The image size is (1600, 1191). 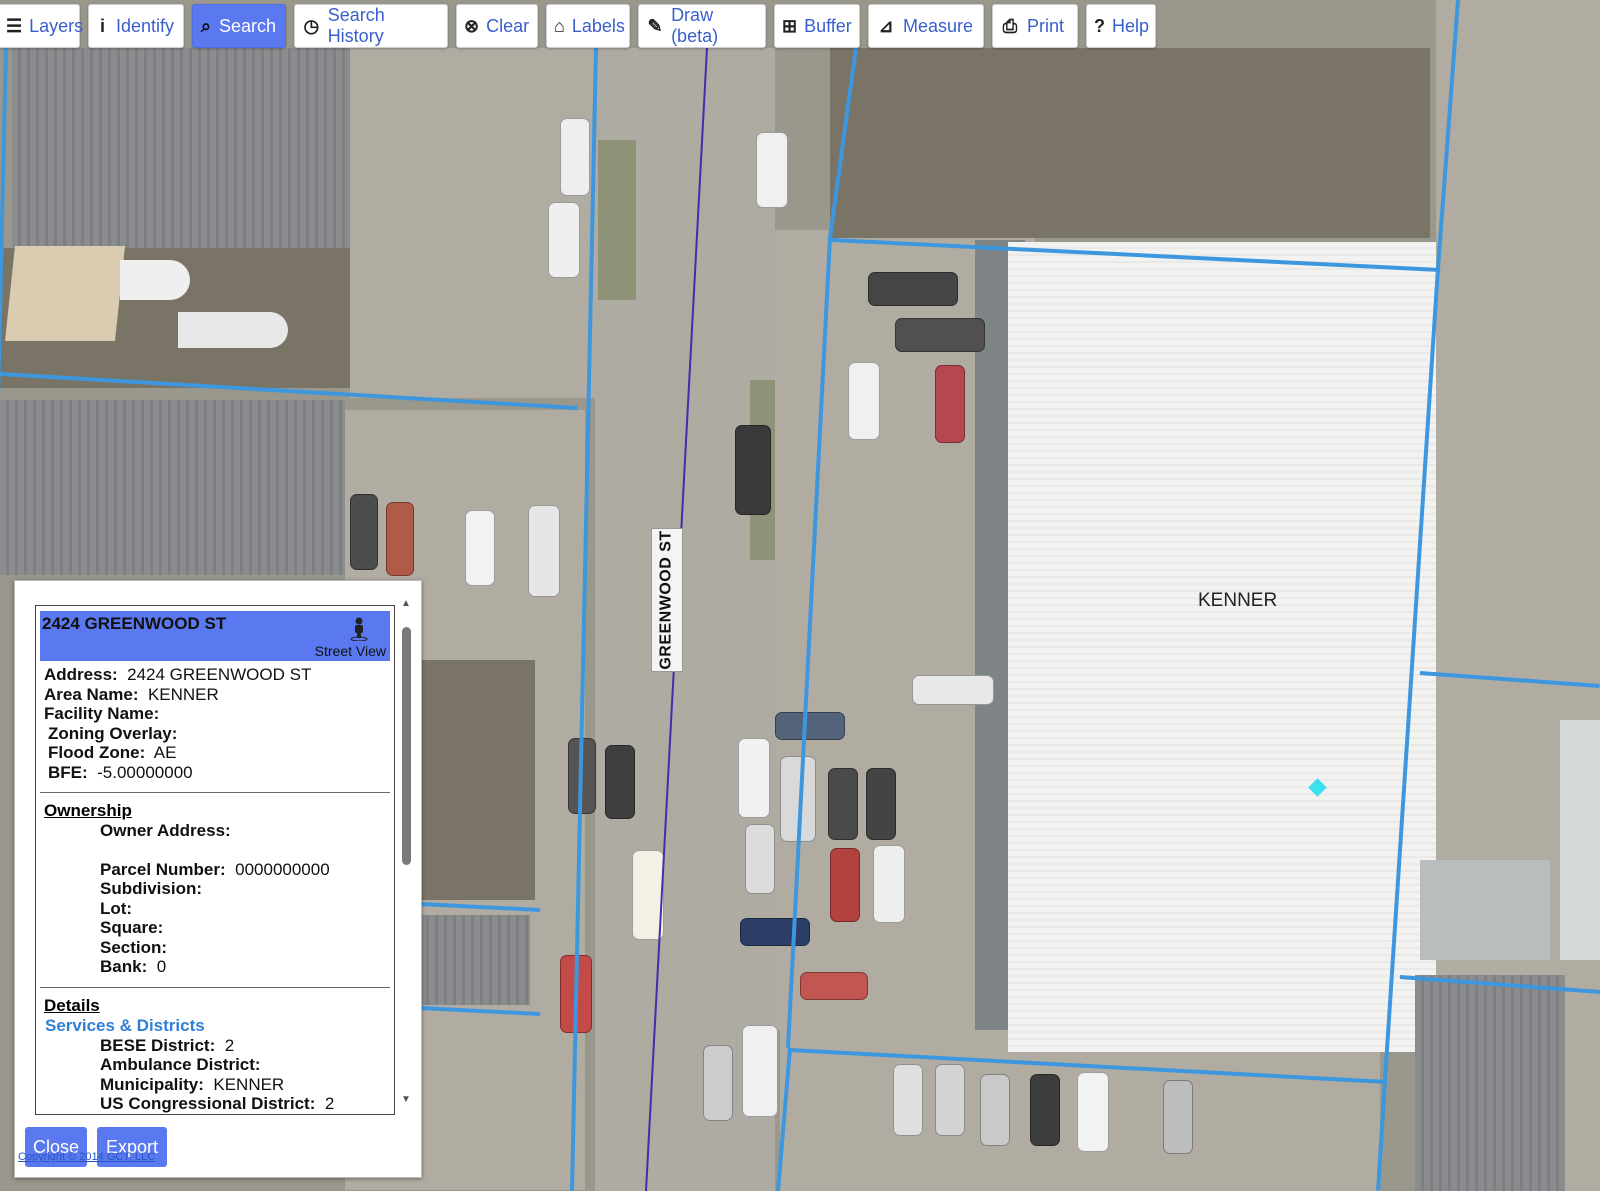 What do you see at coordinates (206, 25) in the screenshot?
I see `search-icon: ⌕` at bounding box center [206, 25].